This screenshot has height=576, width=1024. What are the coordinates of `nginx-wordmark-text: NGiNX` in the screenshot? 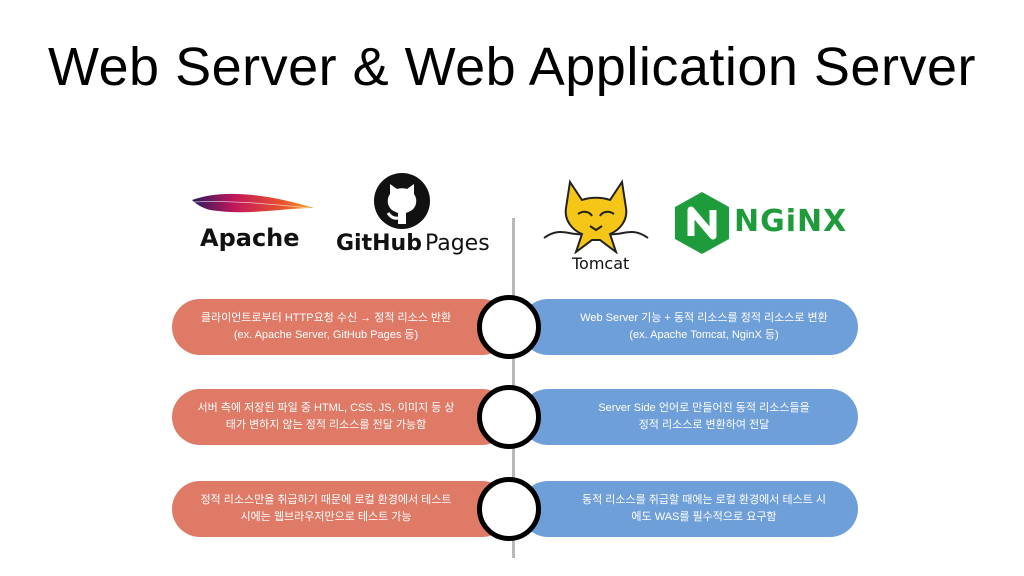 It's located at (791, 221).